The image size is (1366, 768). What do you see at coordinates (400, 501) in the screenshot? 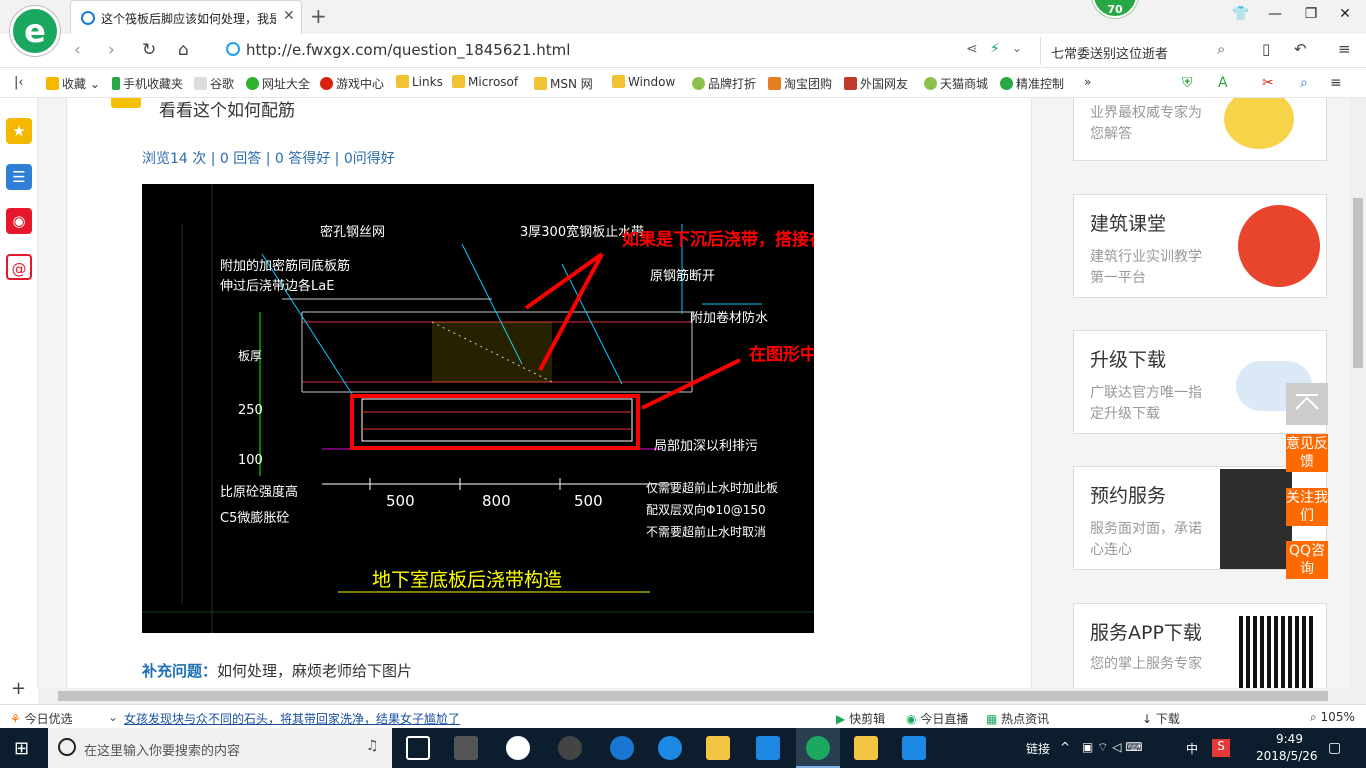
I see `cad-dimension: 500` at bounding box center [400, 501].